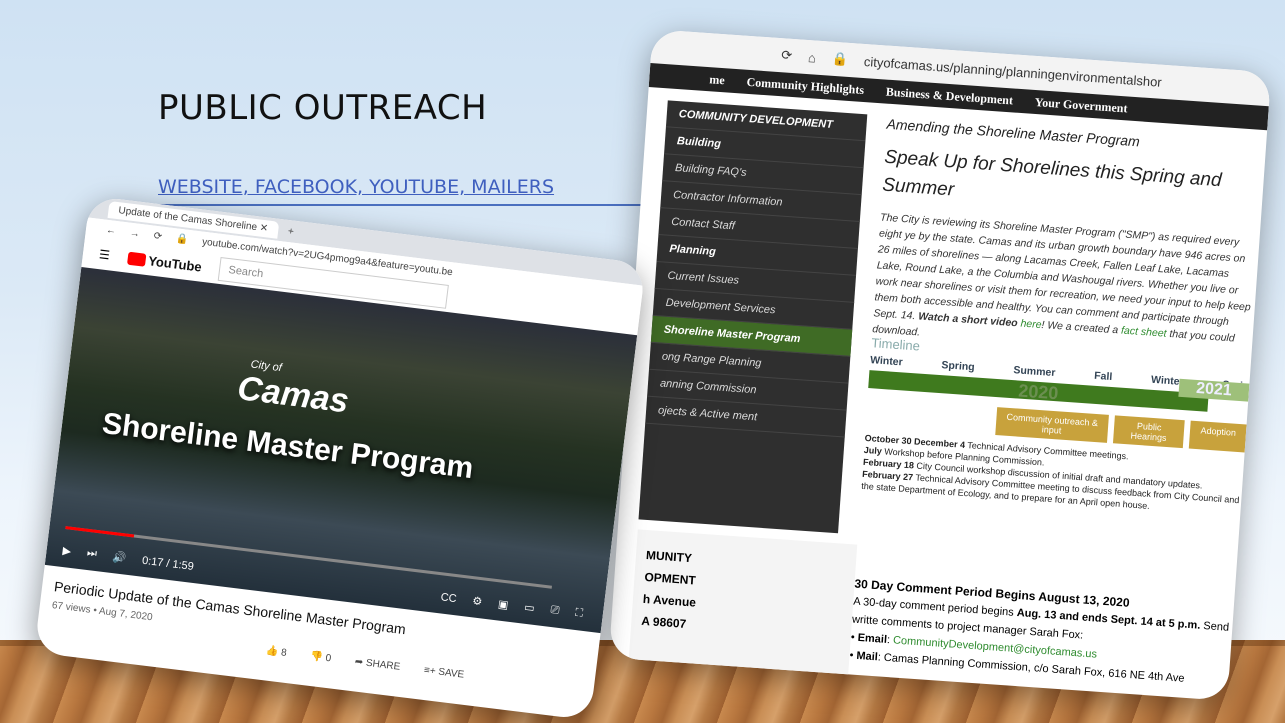 This screenshot has width=1285, height=723. What do you see at coordinates (175, 263) in the screenshot?
I see `youtube-logo-text: YouTube` at bounding box center [175, 263].